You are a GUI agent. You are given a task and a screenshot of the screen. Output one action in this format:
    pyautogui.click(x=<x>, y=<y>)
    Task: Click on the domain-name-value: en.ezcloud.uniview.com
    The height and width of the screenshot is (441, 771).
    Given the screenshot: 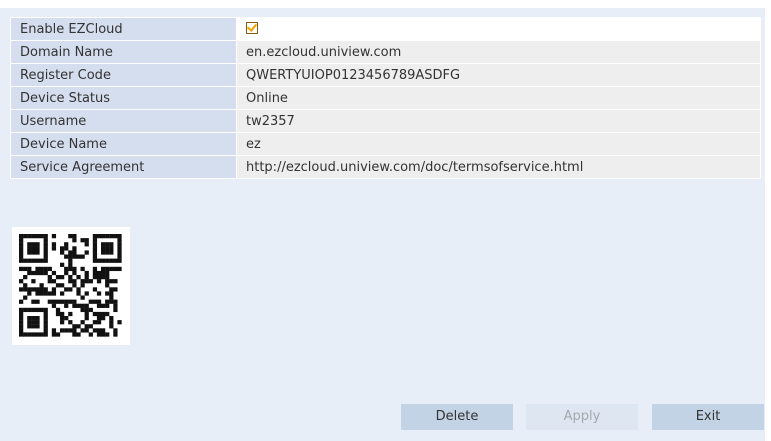 What is the action you would take?
    pyautogui.click(x=498, y=52)
    